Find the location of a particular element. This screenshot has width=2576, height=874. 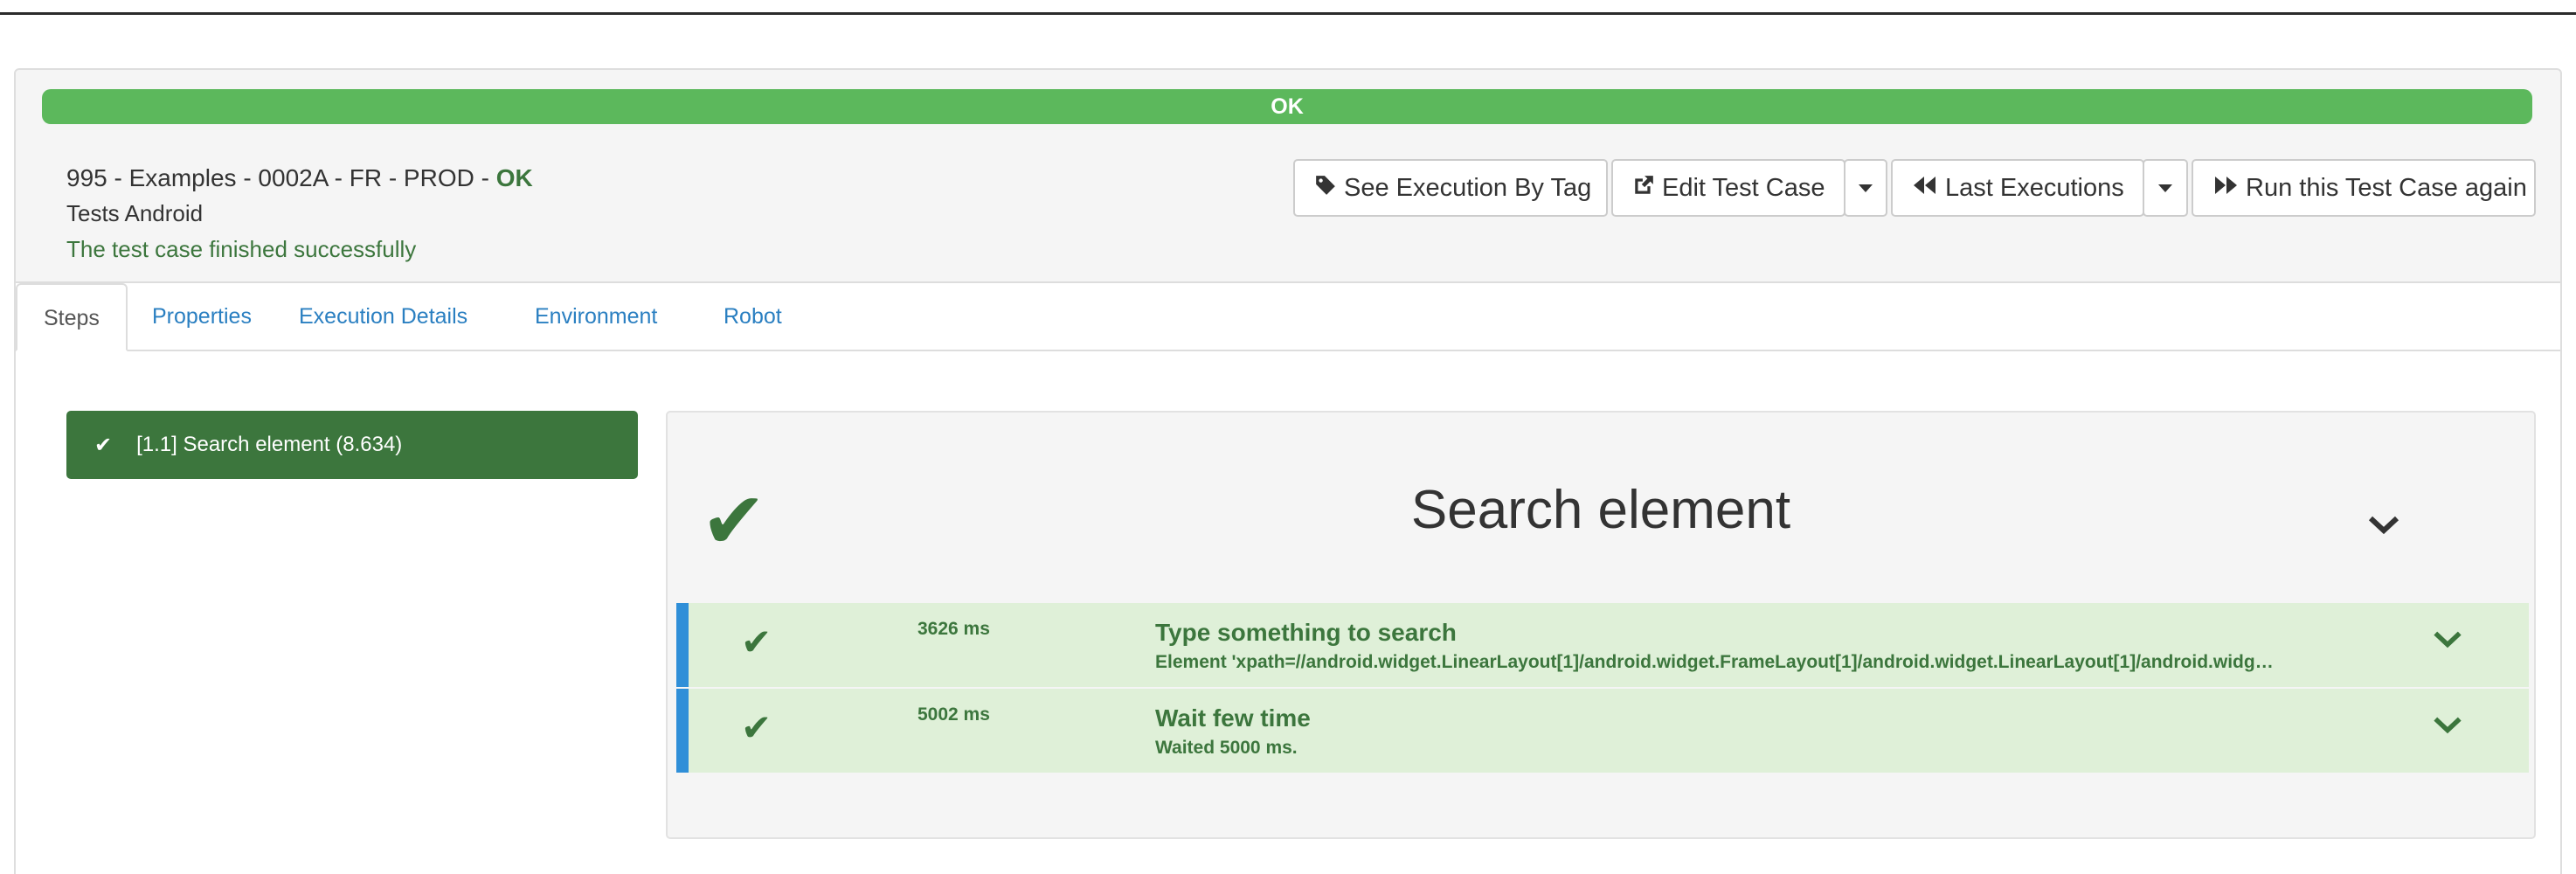

status-label: OK is located at coordinates (1287, 106).